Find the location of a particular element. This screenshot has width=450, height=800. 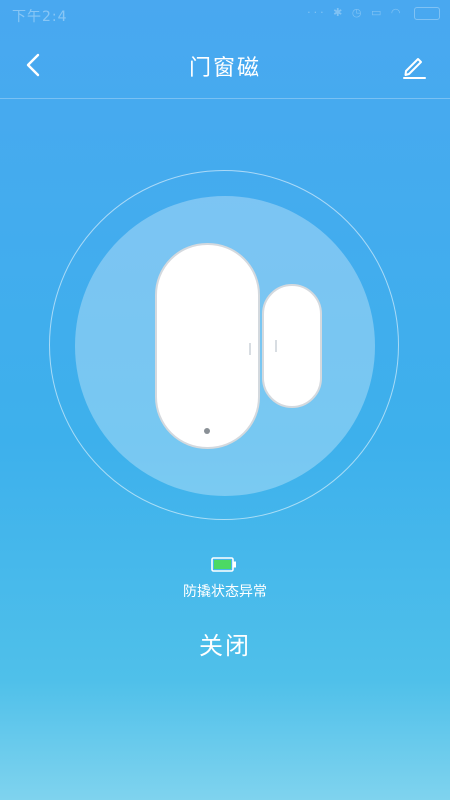

signal-icon: ··· is located at coordinates (317, 12).